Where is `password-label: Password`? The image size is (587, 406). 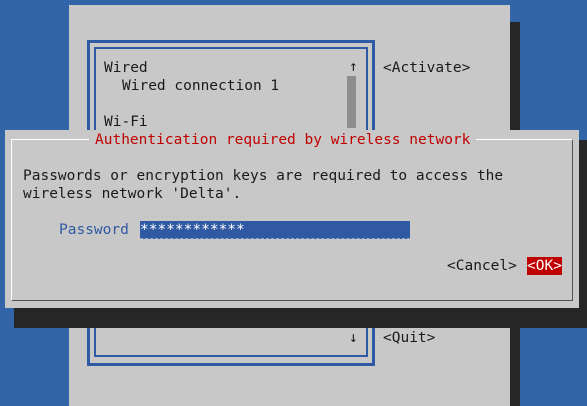
password-label: Password is located at coordinates (94, 230).